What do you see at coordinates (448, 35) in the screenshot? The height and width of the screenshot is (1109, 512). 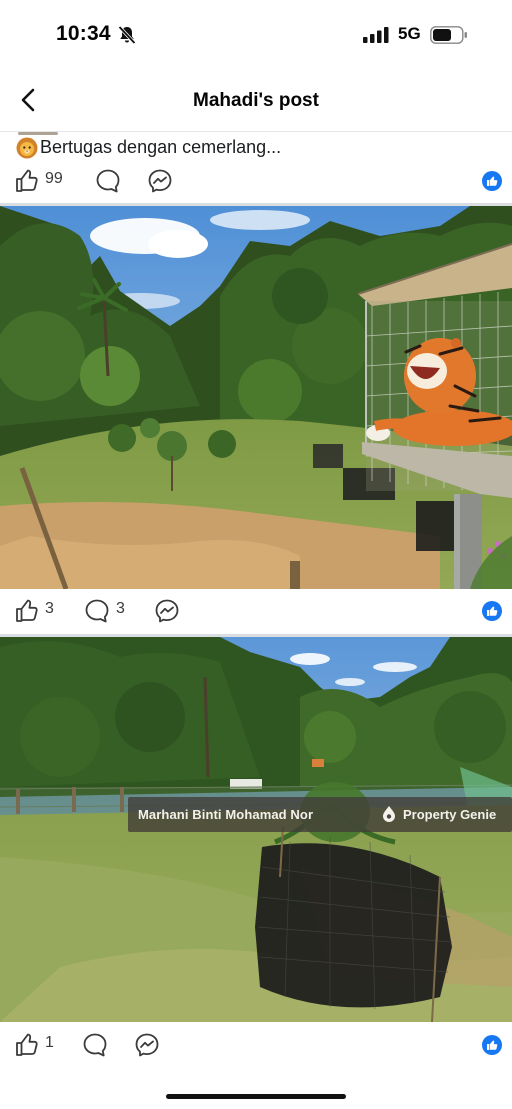 I see `battery-icon` at bounding box center [448, 35].